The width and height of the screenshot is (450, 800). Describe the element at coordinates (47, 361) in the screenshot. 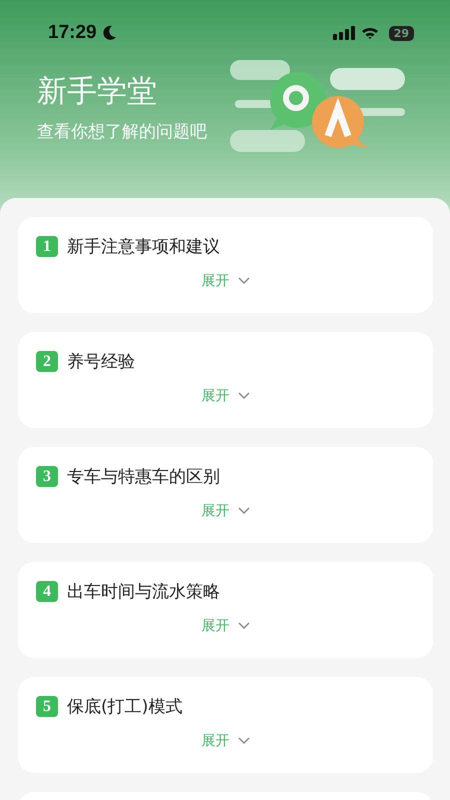

I see `question-number: 2` at that location.